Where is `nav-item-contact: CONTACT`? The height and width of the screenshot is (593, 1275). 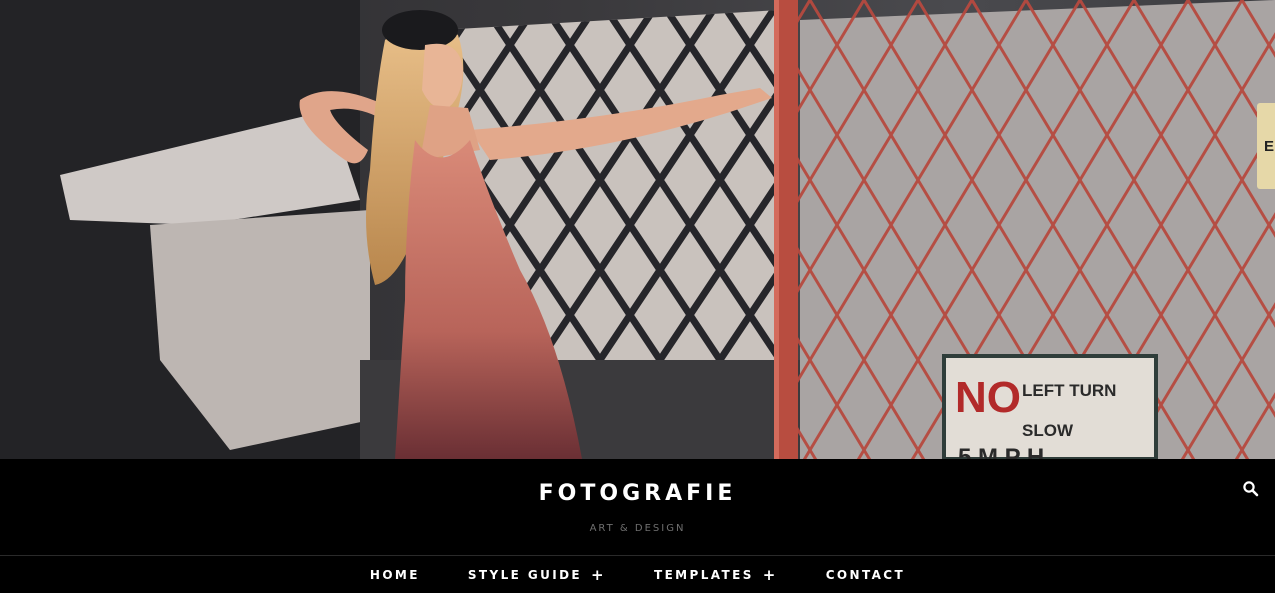 nav-item-contact: CONTACT is located at coordinates (865, 575).